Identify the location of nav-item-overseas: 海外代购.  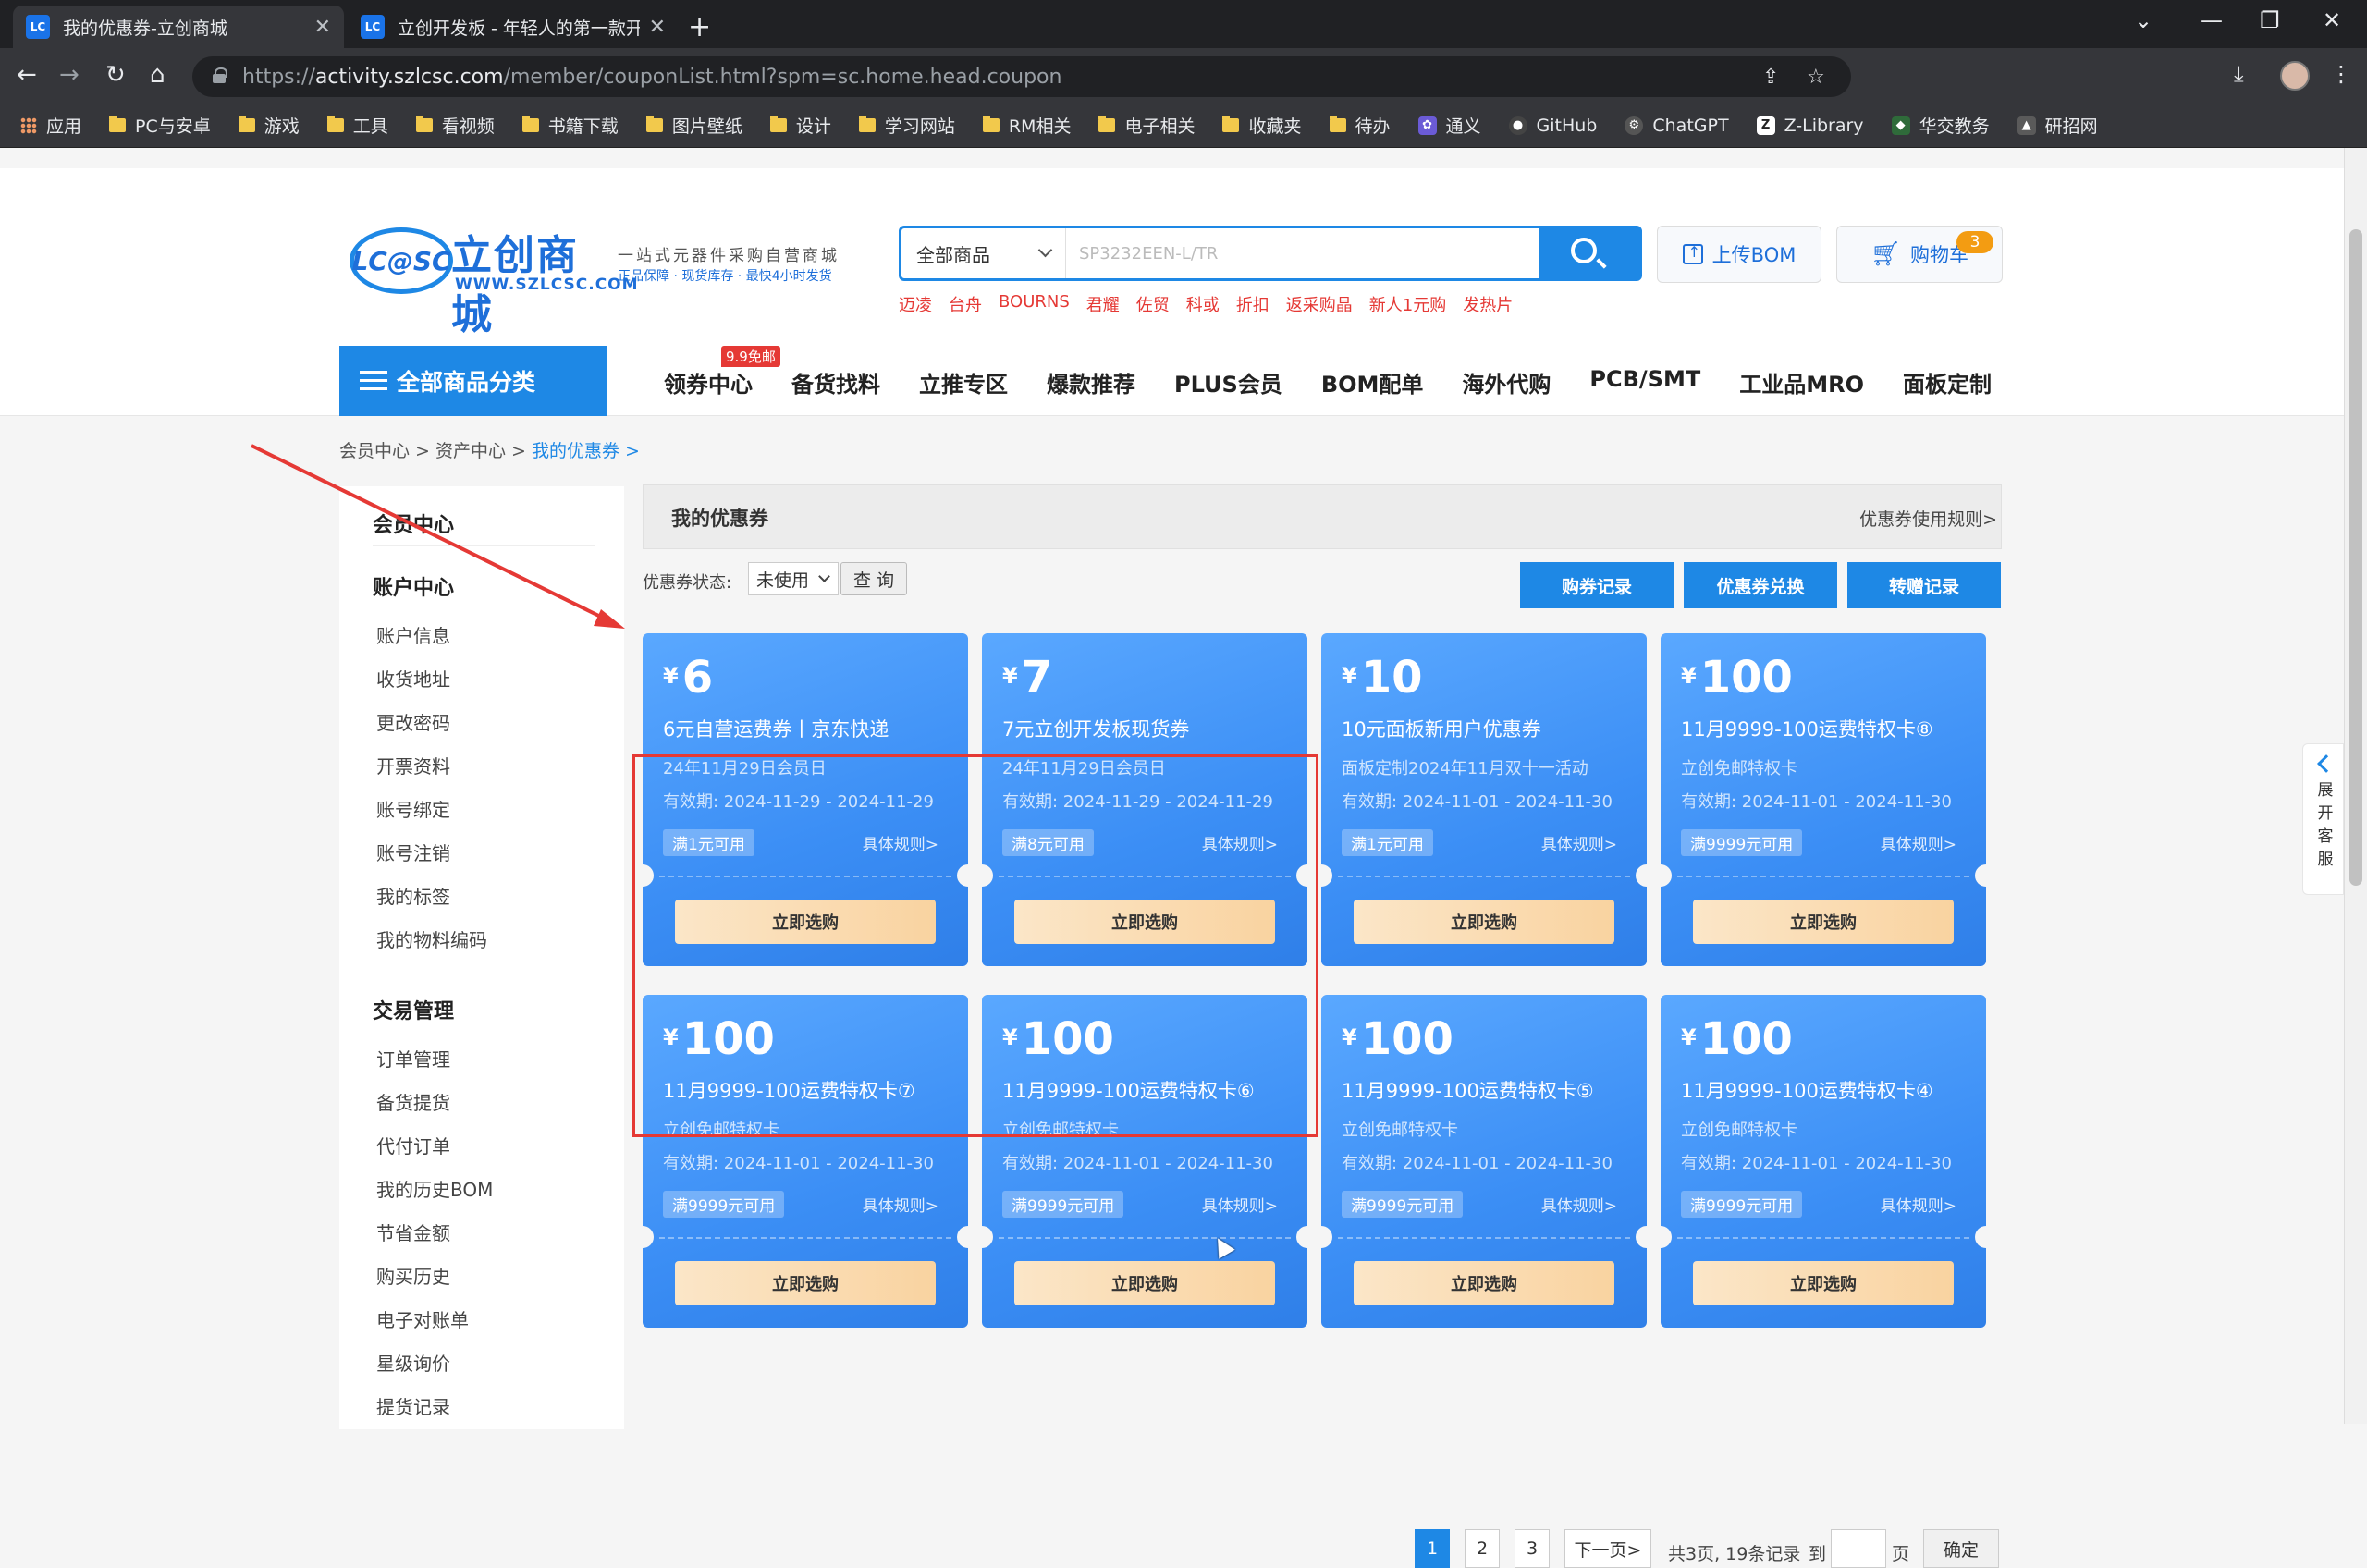
(1506, 382).